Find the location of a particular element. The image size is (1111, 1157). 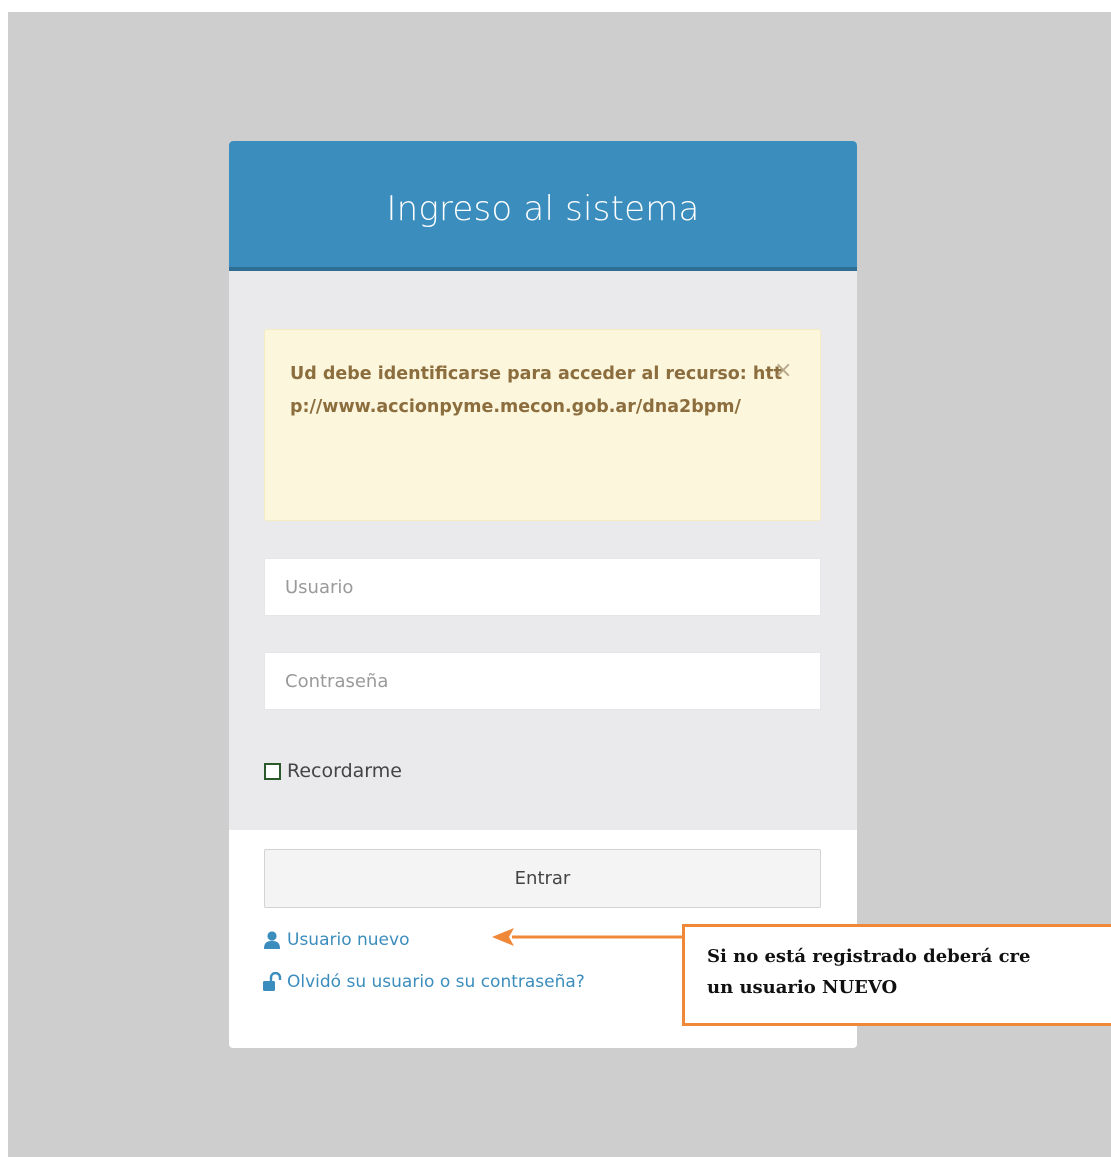

new-user-link: Usuario nuevo is located at coordinates (335, 940).